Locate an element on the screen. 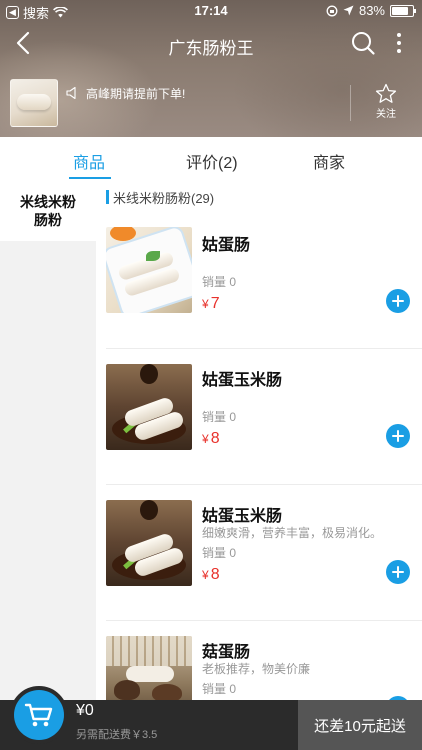 The height and width of the screenshot is (750, 422). speaker-icon is located at coordinates (71, 93).